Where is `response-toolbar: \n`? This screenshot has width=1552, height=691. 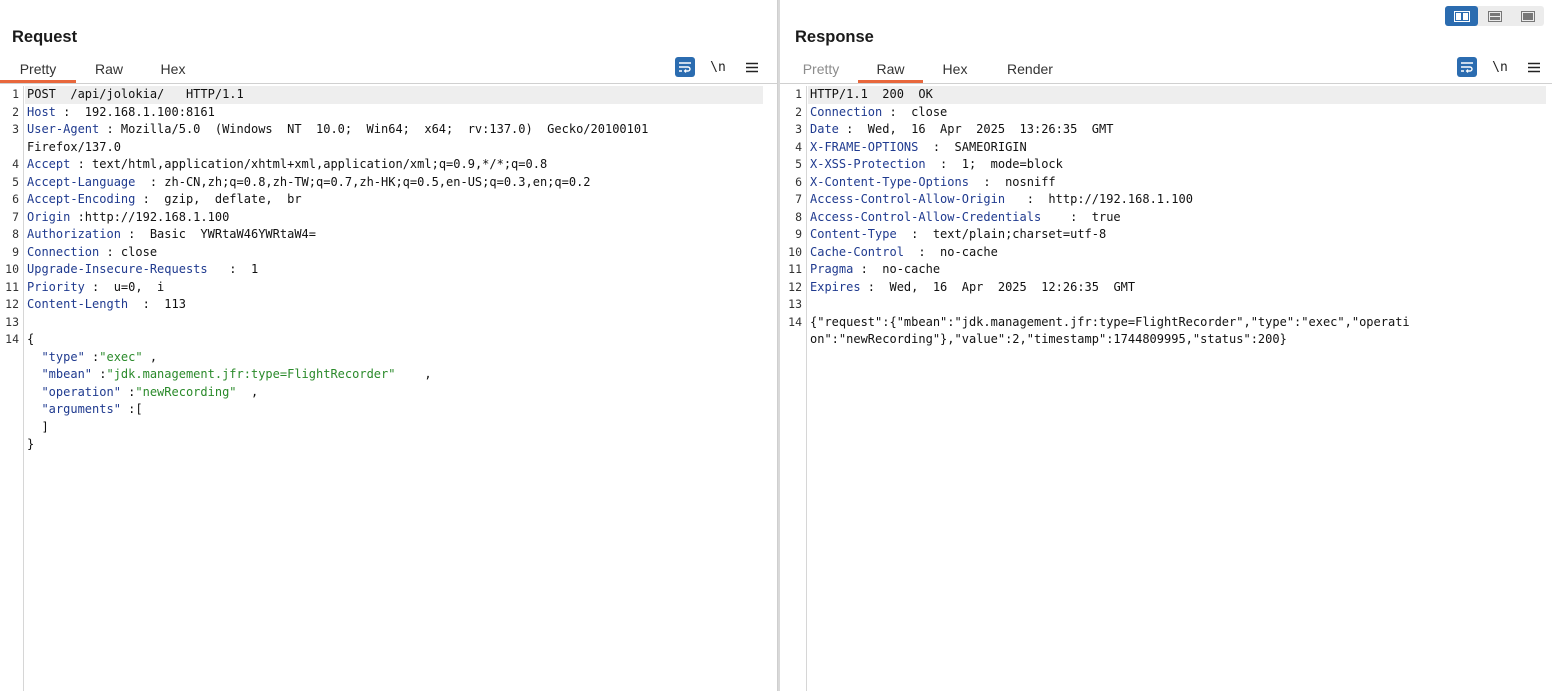 response-toolbar: \n is located at coordinates (1500, 67).